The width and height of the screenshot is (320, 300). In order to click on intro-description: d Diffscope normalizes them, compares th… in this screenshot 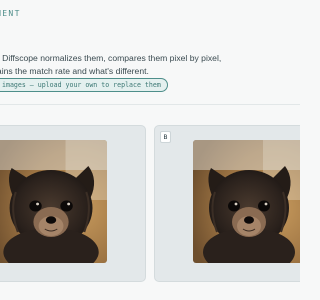, I will do `click(150, 65)`.